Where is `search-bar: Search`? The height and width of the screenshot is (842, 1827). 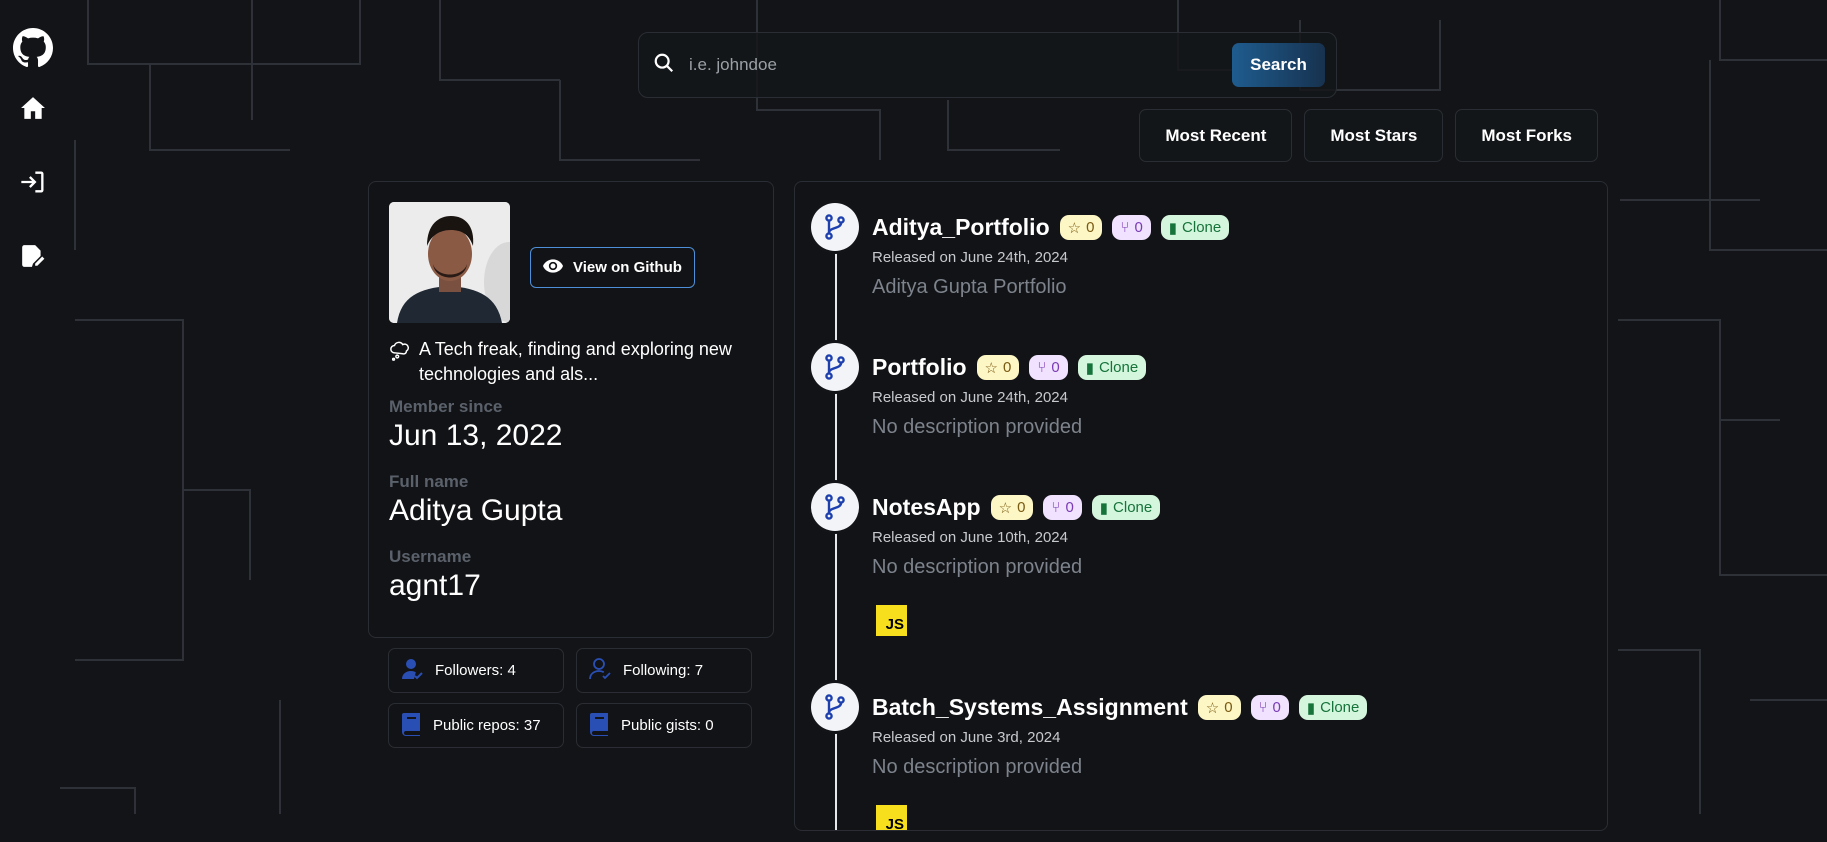
search-bar: Search is located at coordinates (987, 65).